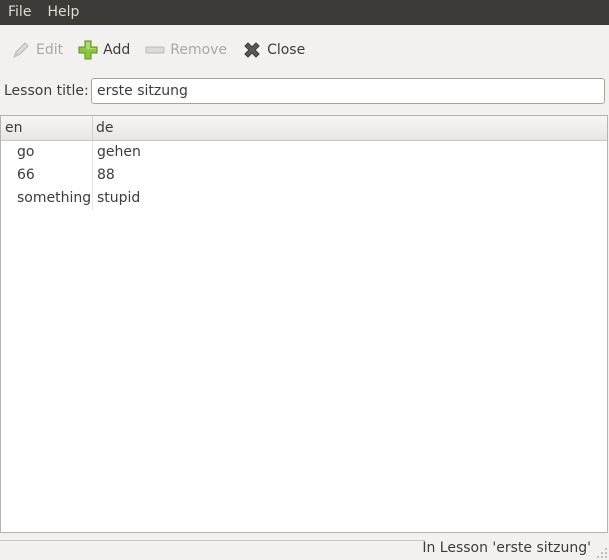  What do you see at coordinates (88, 50) in the screenshot?
I see `plus-icon` at bounding box center [88, 50].